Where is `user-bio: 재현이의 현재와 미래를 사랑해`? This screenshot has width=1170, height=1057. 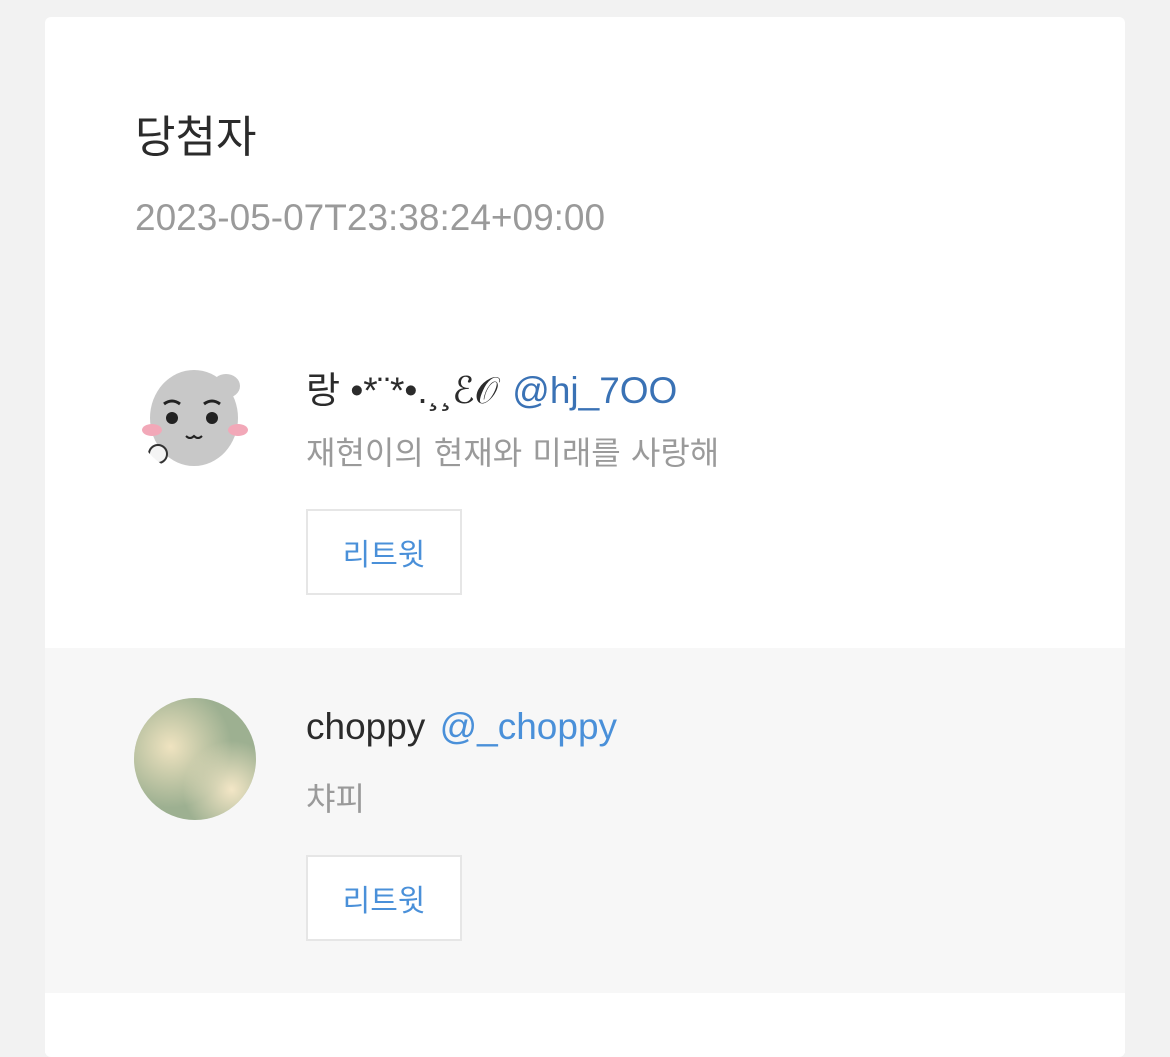 user-bio: 재현이의 현재와 미래를 사랑해 is located at coordinates (513, 453).